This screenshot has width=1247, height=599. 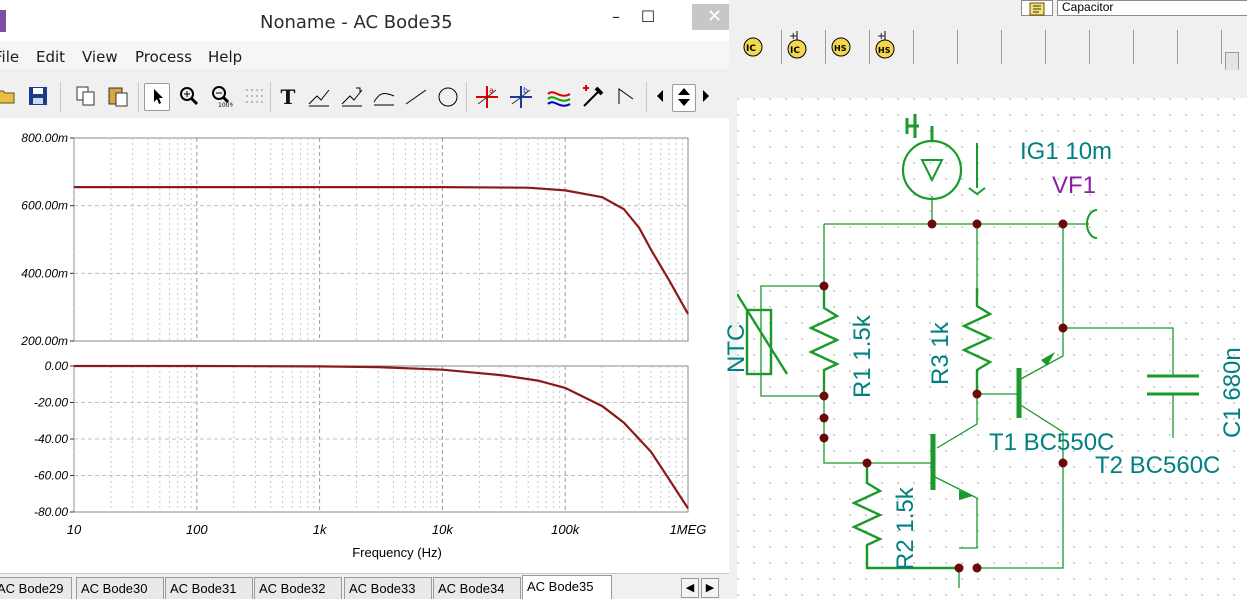 I want to click on hs-plus-meter-button: HS +, so click(x=891, y=47).